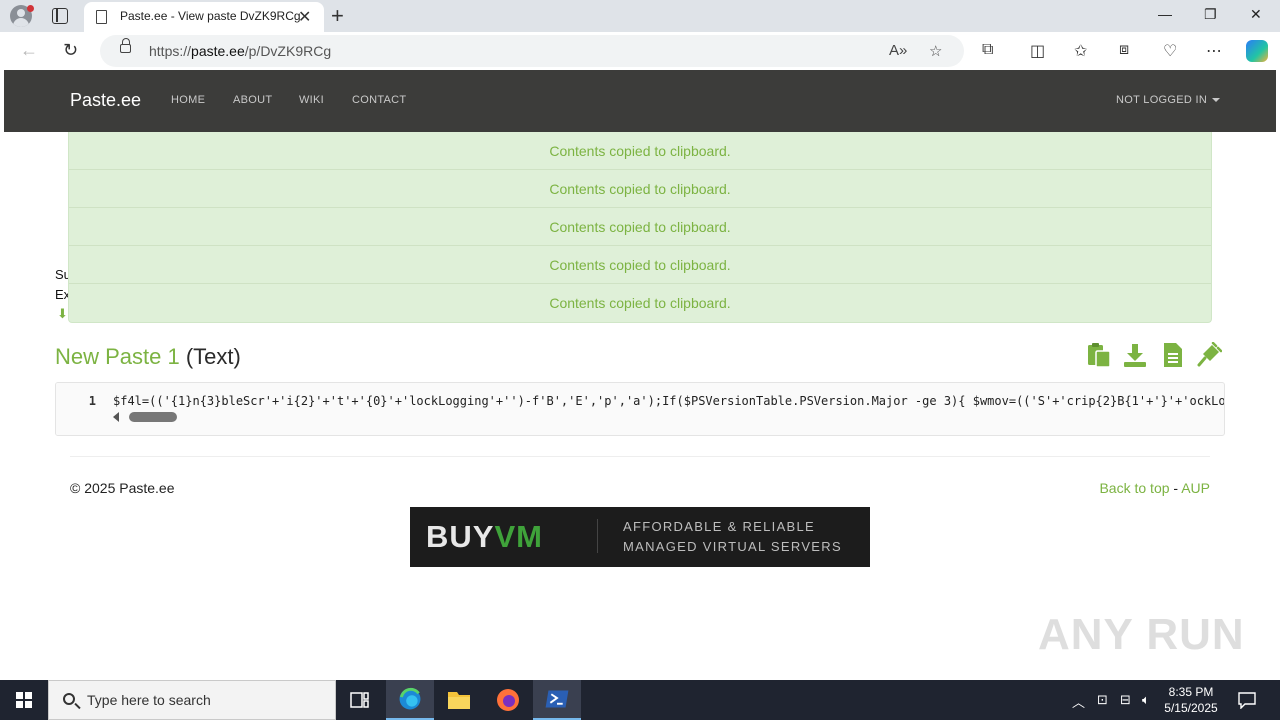 Image resolution: width=1280 pixels, height=720 pixels. I want to click on account-label: NOT LOGGED IN, so click(1162, 100).